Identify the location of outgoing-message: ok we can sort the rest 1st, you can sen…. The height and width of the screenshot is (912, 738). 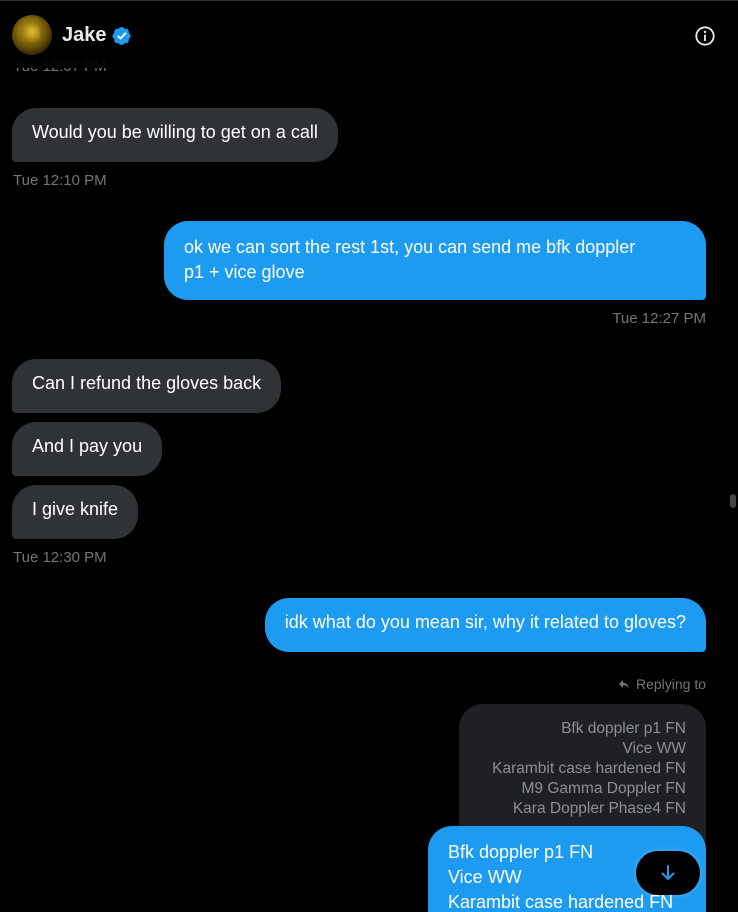
(435, 260).